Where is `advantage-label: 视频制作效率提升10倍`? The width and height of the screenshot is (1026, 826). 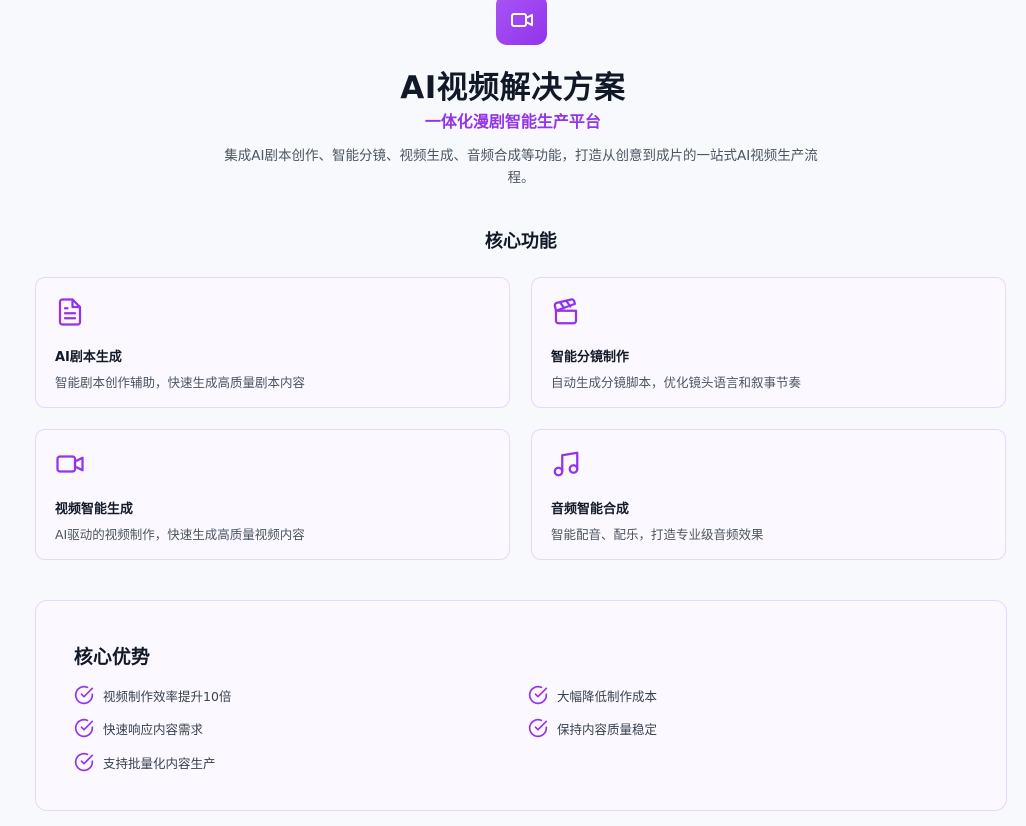
advantage-label: 视频制作效率提升10倍 is located at coordinates (167, 696).